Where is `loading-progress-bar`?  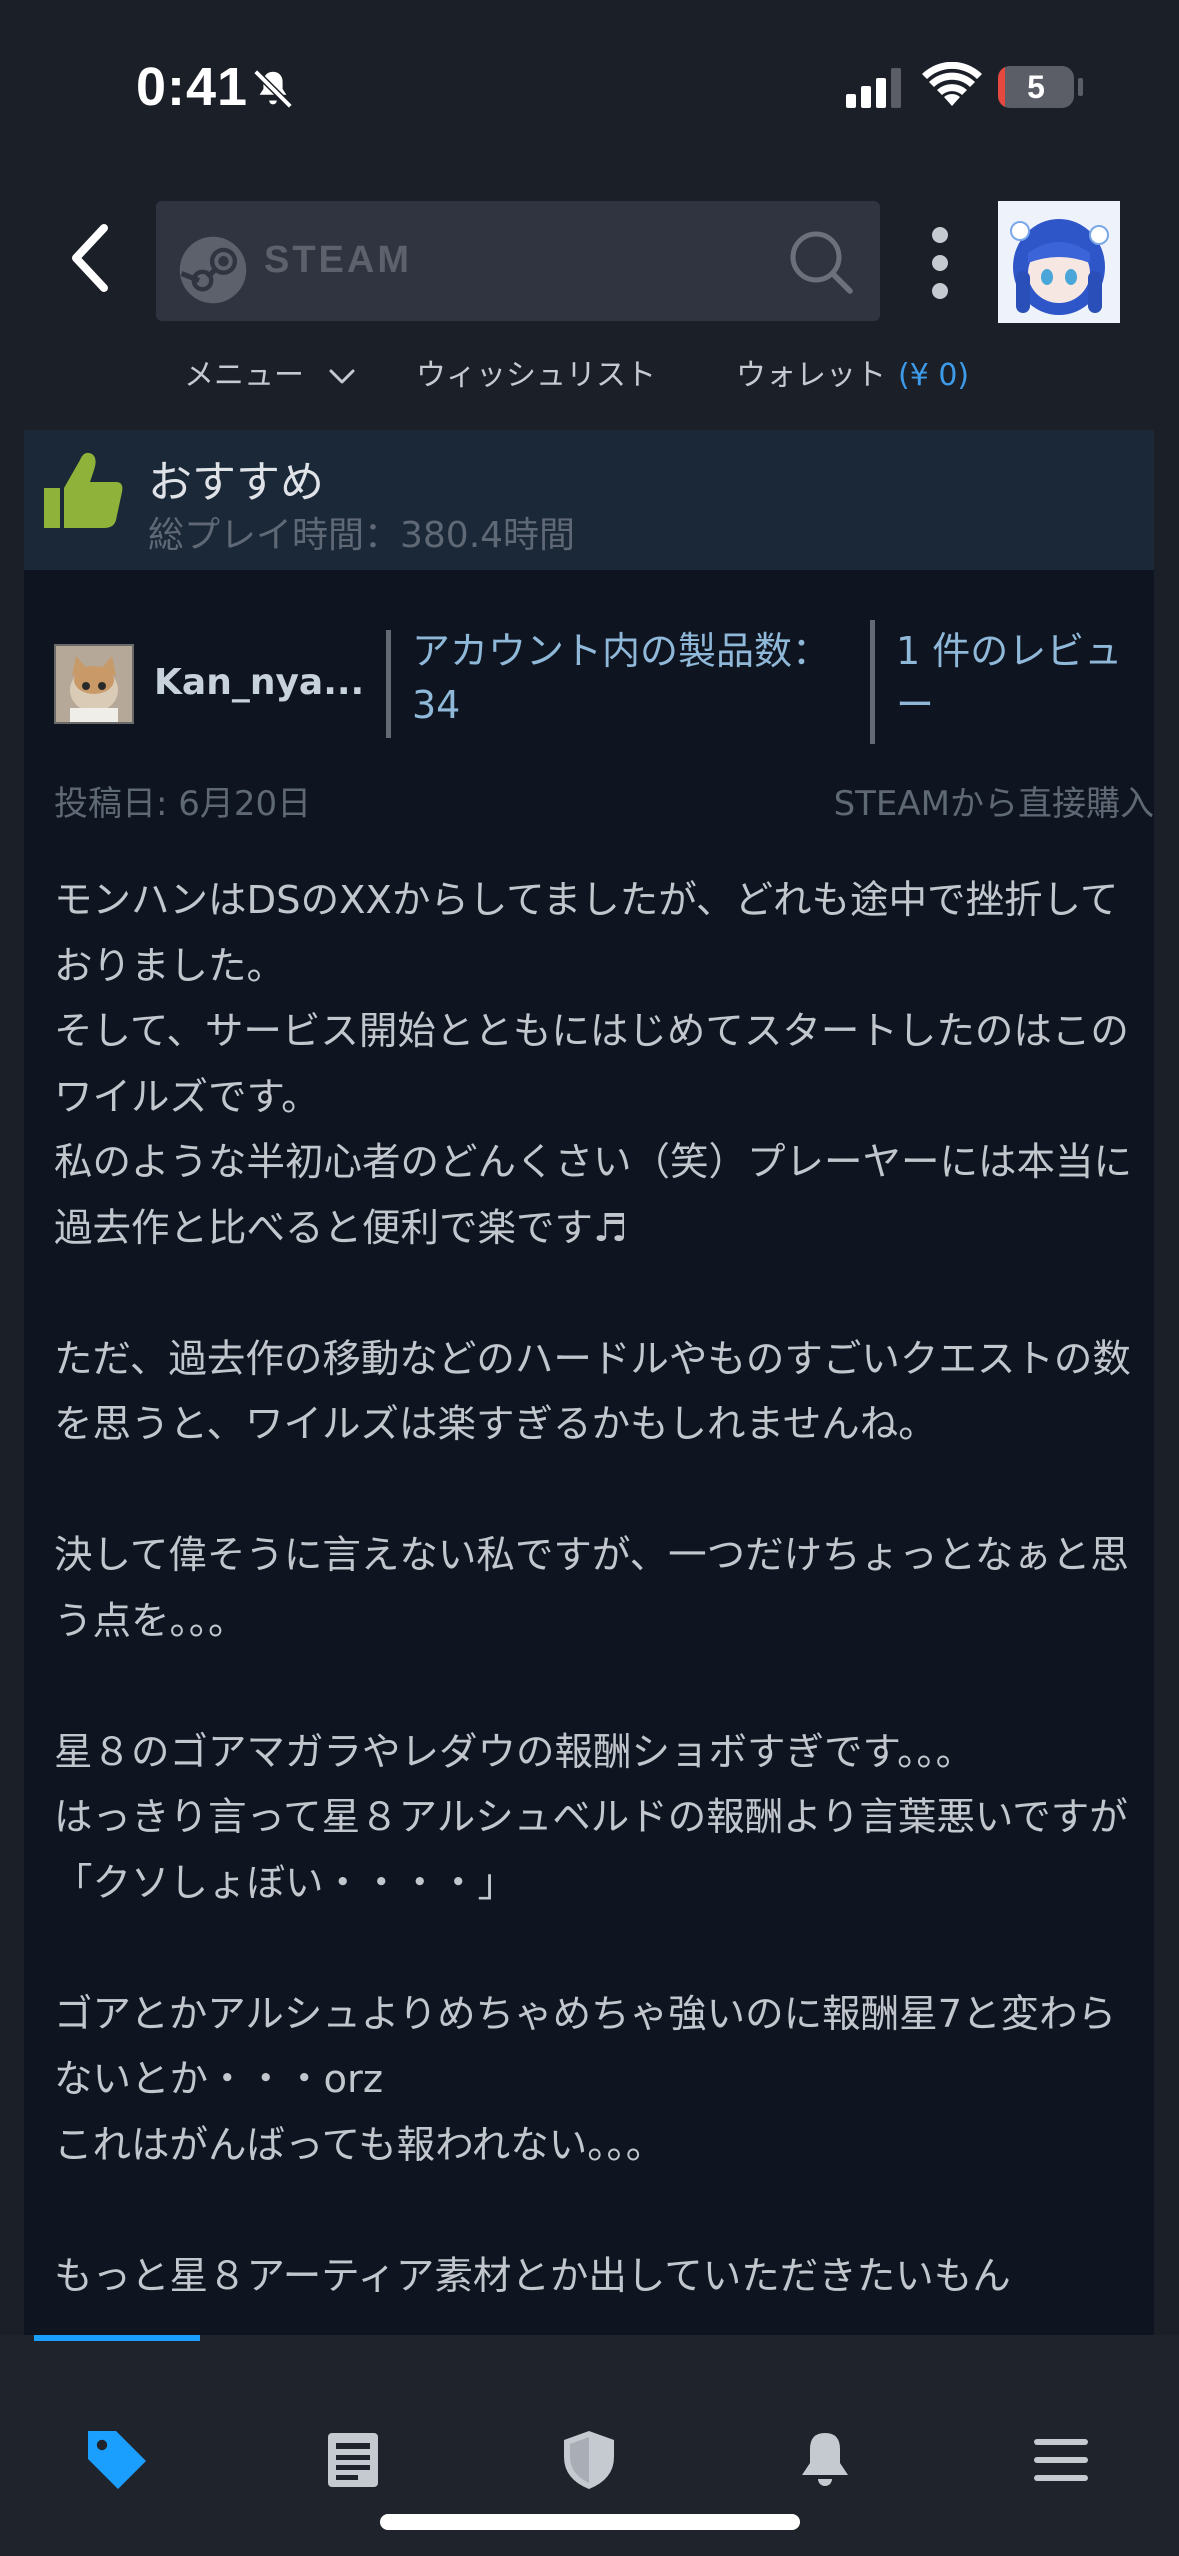 loading-progress-bar is located at coordinates (117, 2338).